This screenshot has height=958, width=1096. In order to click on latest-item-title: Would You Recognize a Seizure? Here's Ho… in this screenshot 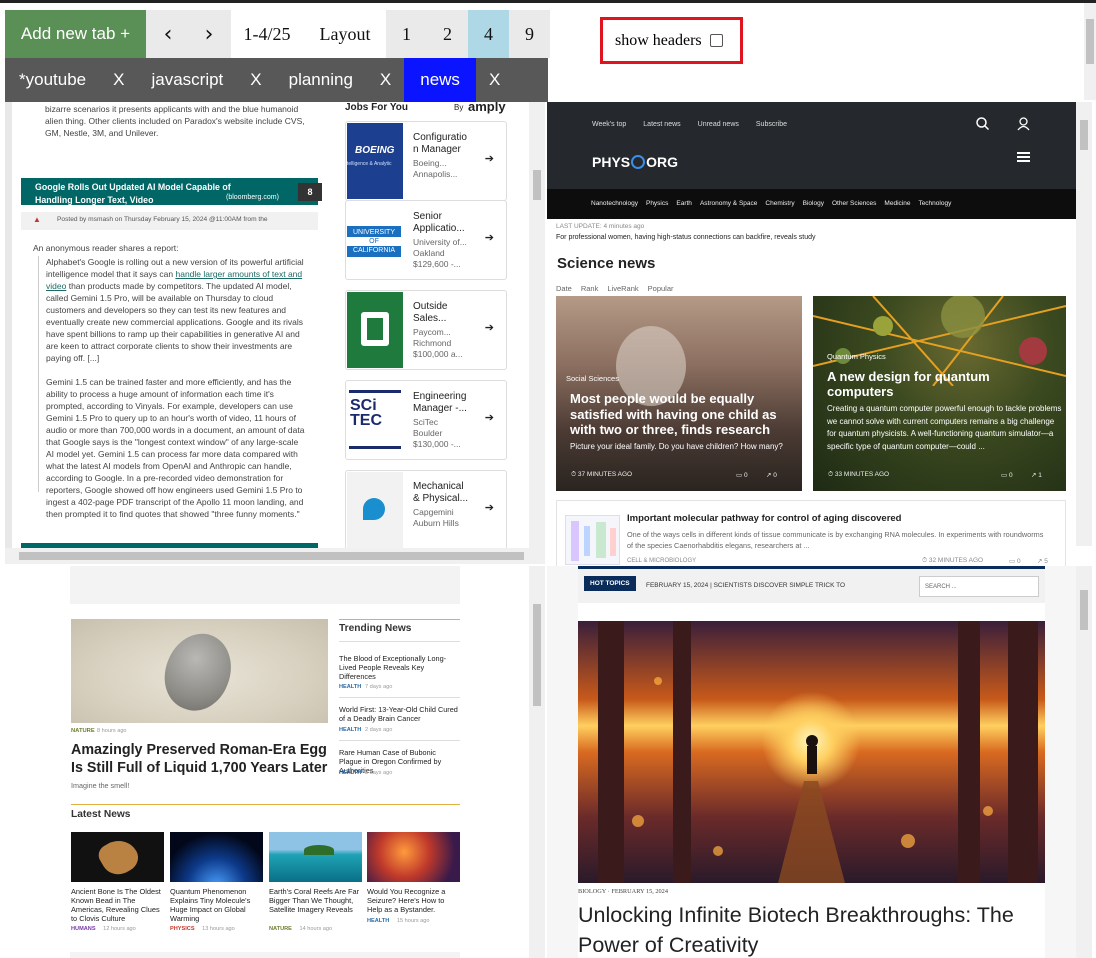, I will do `click(413, 900)`.